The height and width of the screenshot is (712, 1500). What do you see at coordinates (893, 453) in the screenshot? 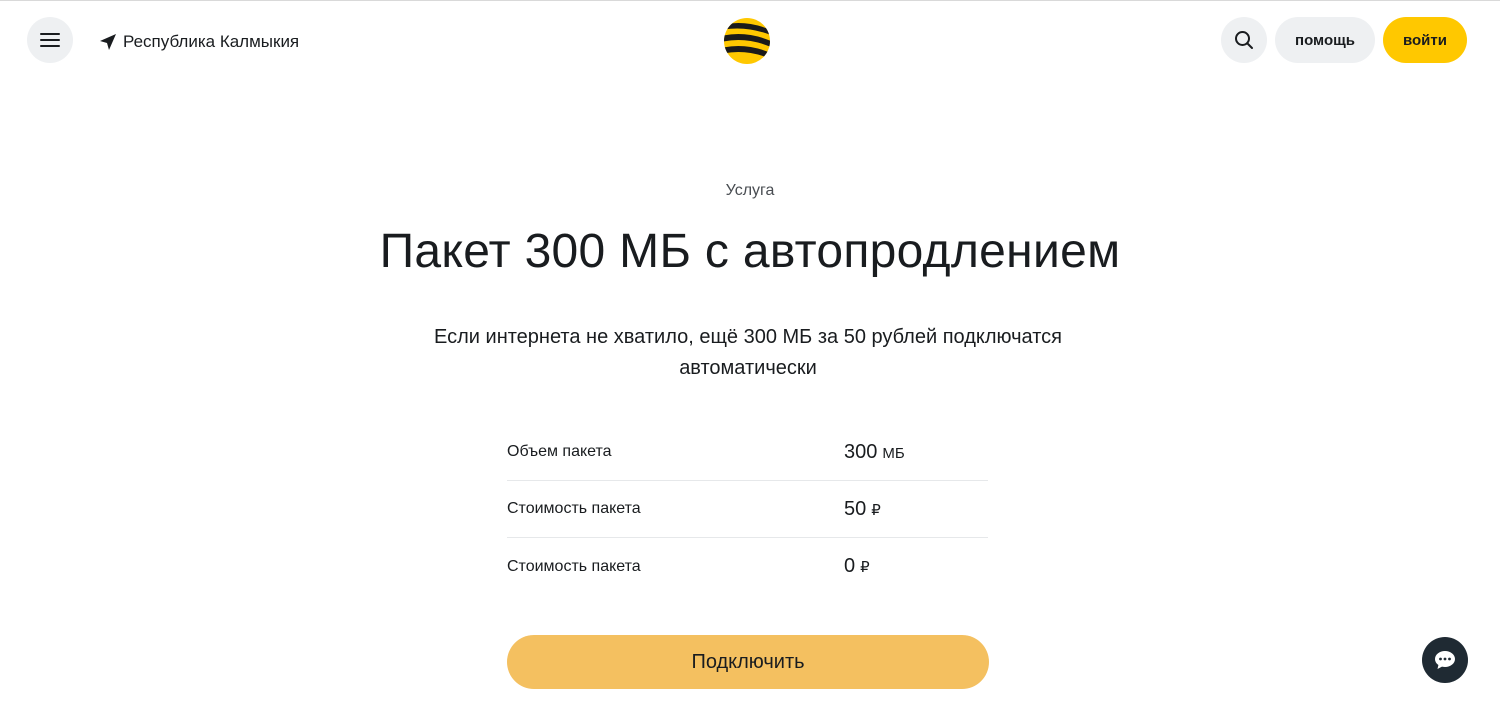
I see `param-unit: МБ` at bounding box center [893, 453].